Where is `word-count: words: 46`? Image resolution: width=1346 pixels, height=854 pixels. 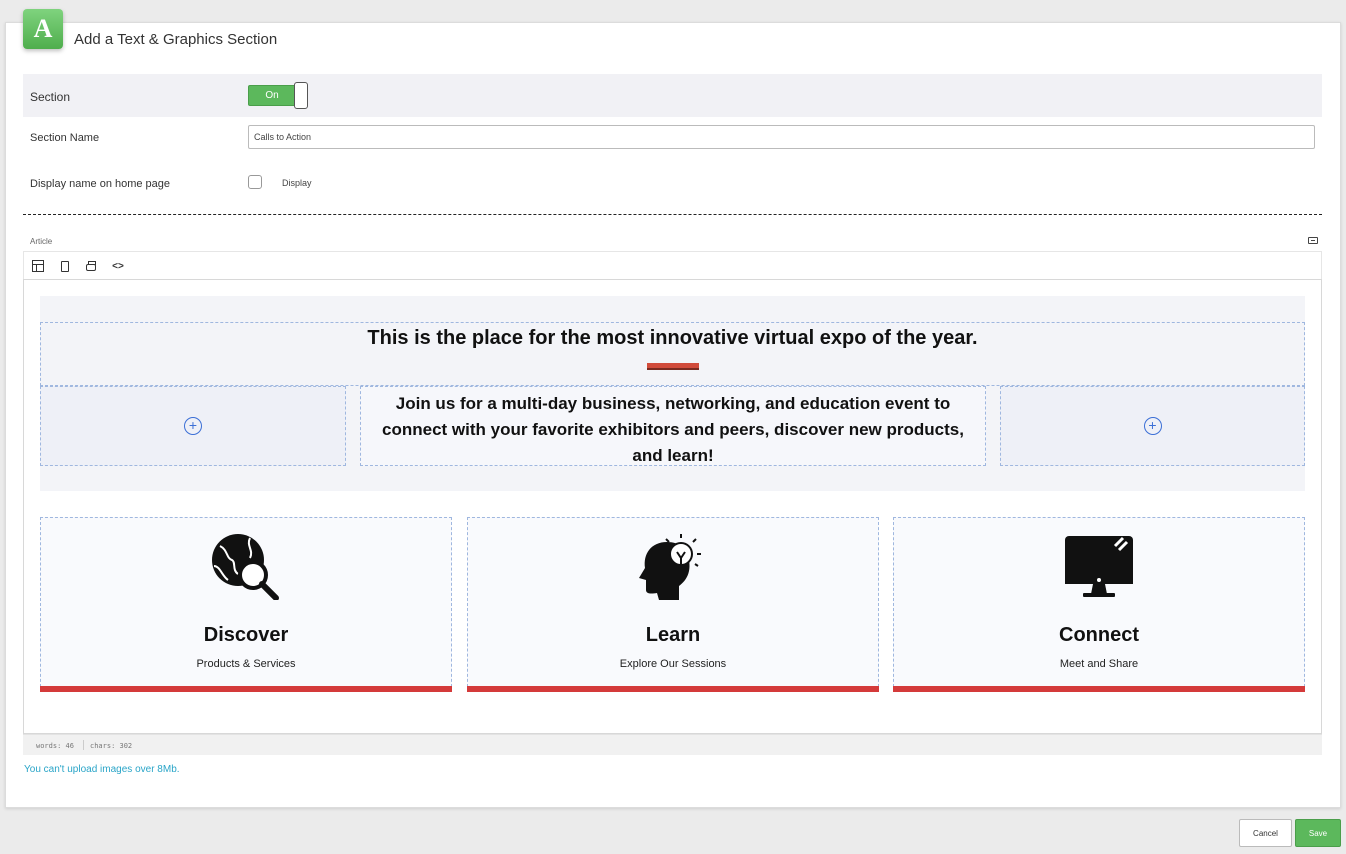 word-count: words: 46 is located at coordinates (55, 746).